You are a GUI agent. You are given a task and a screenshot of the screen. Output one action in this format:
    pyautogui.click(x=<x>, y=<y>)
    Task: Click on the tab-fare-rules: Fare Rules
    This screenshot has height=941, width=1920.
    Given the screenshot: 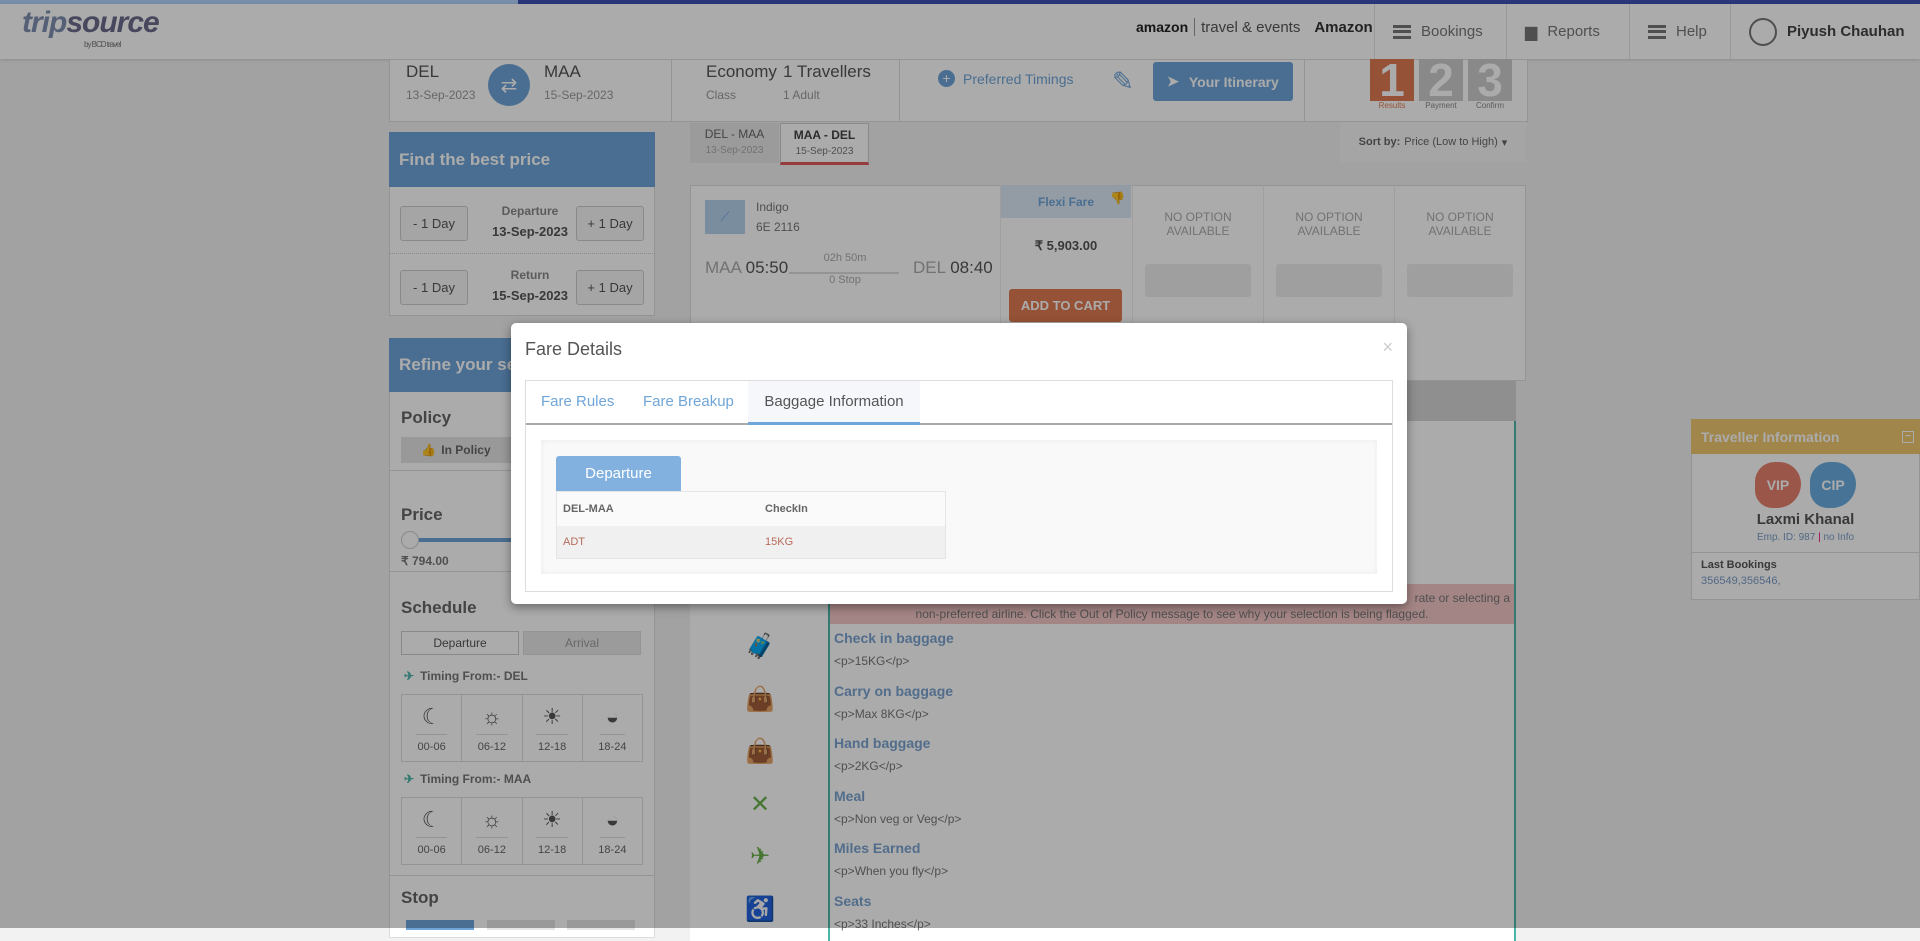 What is the action you would take?
    pyautogui.click(x=577, y=401)
    